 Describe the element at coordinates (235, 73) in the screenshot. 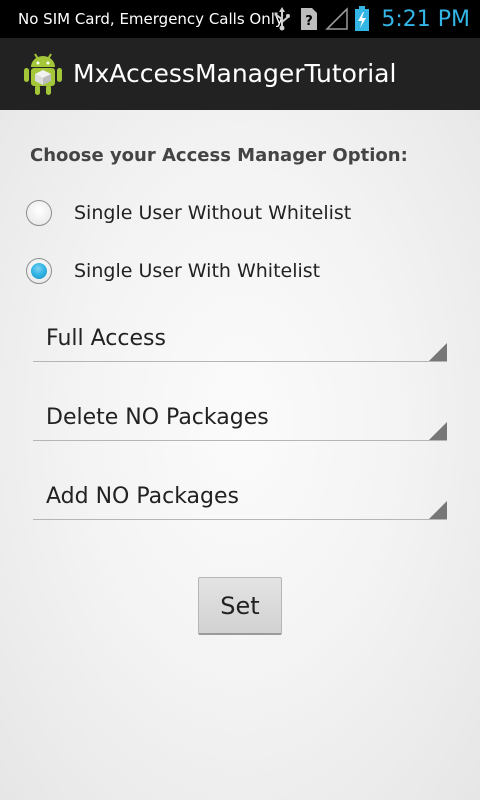

I see `app-title: MxAccessManagerTutorial` at that location.